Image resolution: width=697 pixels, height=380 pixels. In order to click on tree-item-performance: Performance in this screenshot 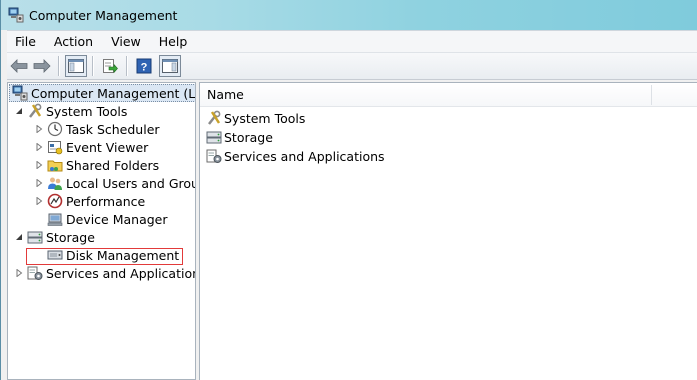, I will do `click(89, 201)`.